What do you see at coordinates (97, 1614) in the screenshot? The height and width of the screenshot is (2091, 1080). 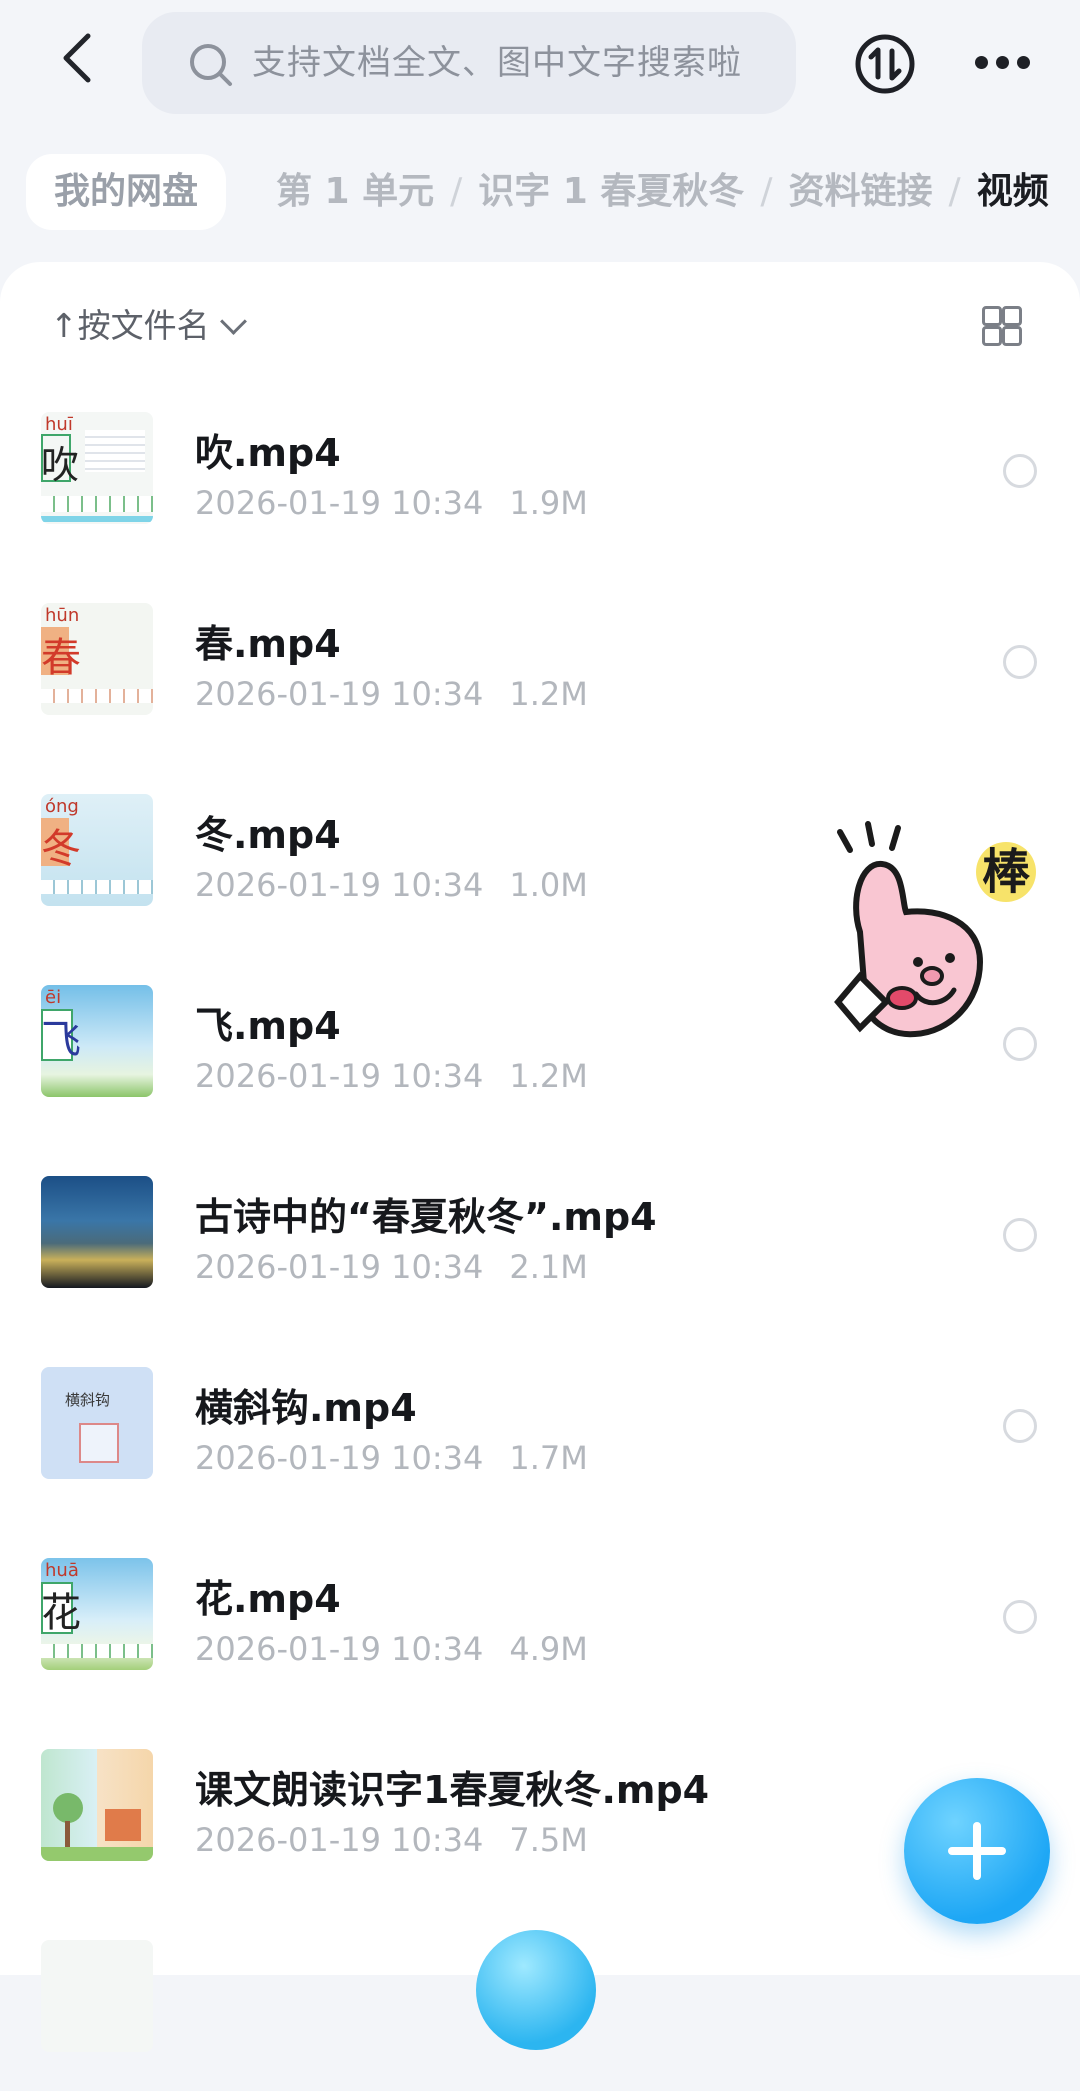 I see `video-thumbnail: huā 花` at bounding box center [97, 1614].